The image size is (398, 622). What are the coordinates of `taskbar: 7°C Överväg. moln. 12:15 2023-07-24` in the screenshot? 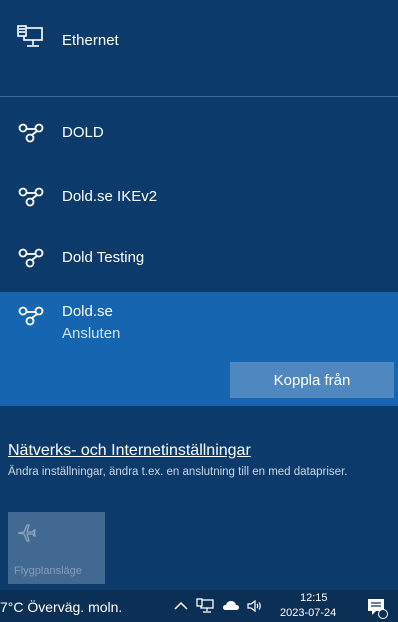 It's located at (199, 606).